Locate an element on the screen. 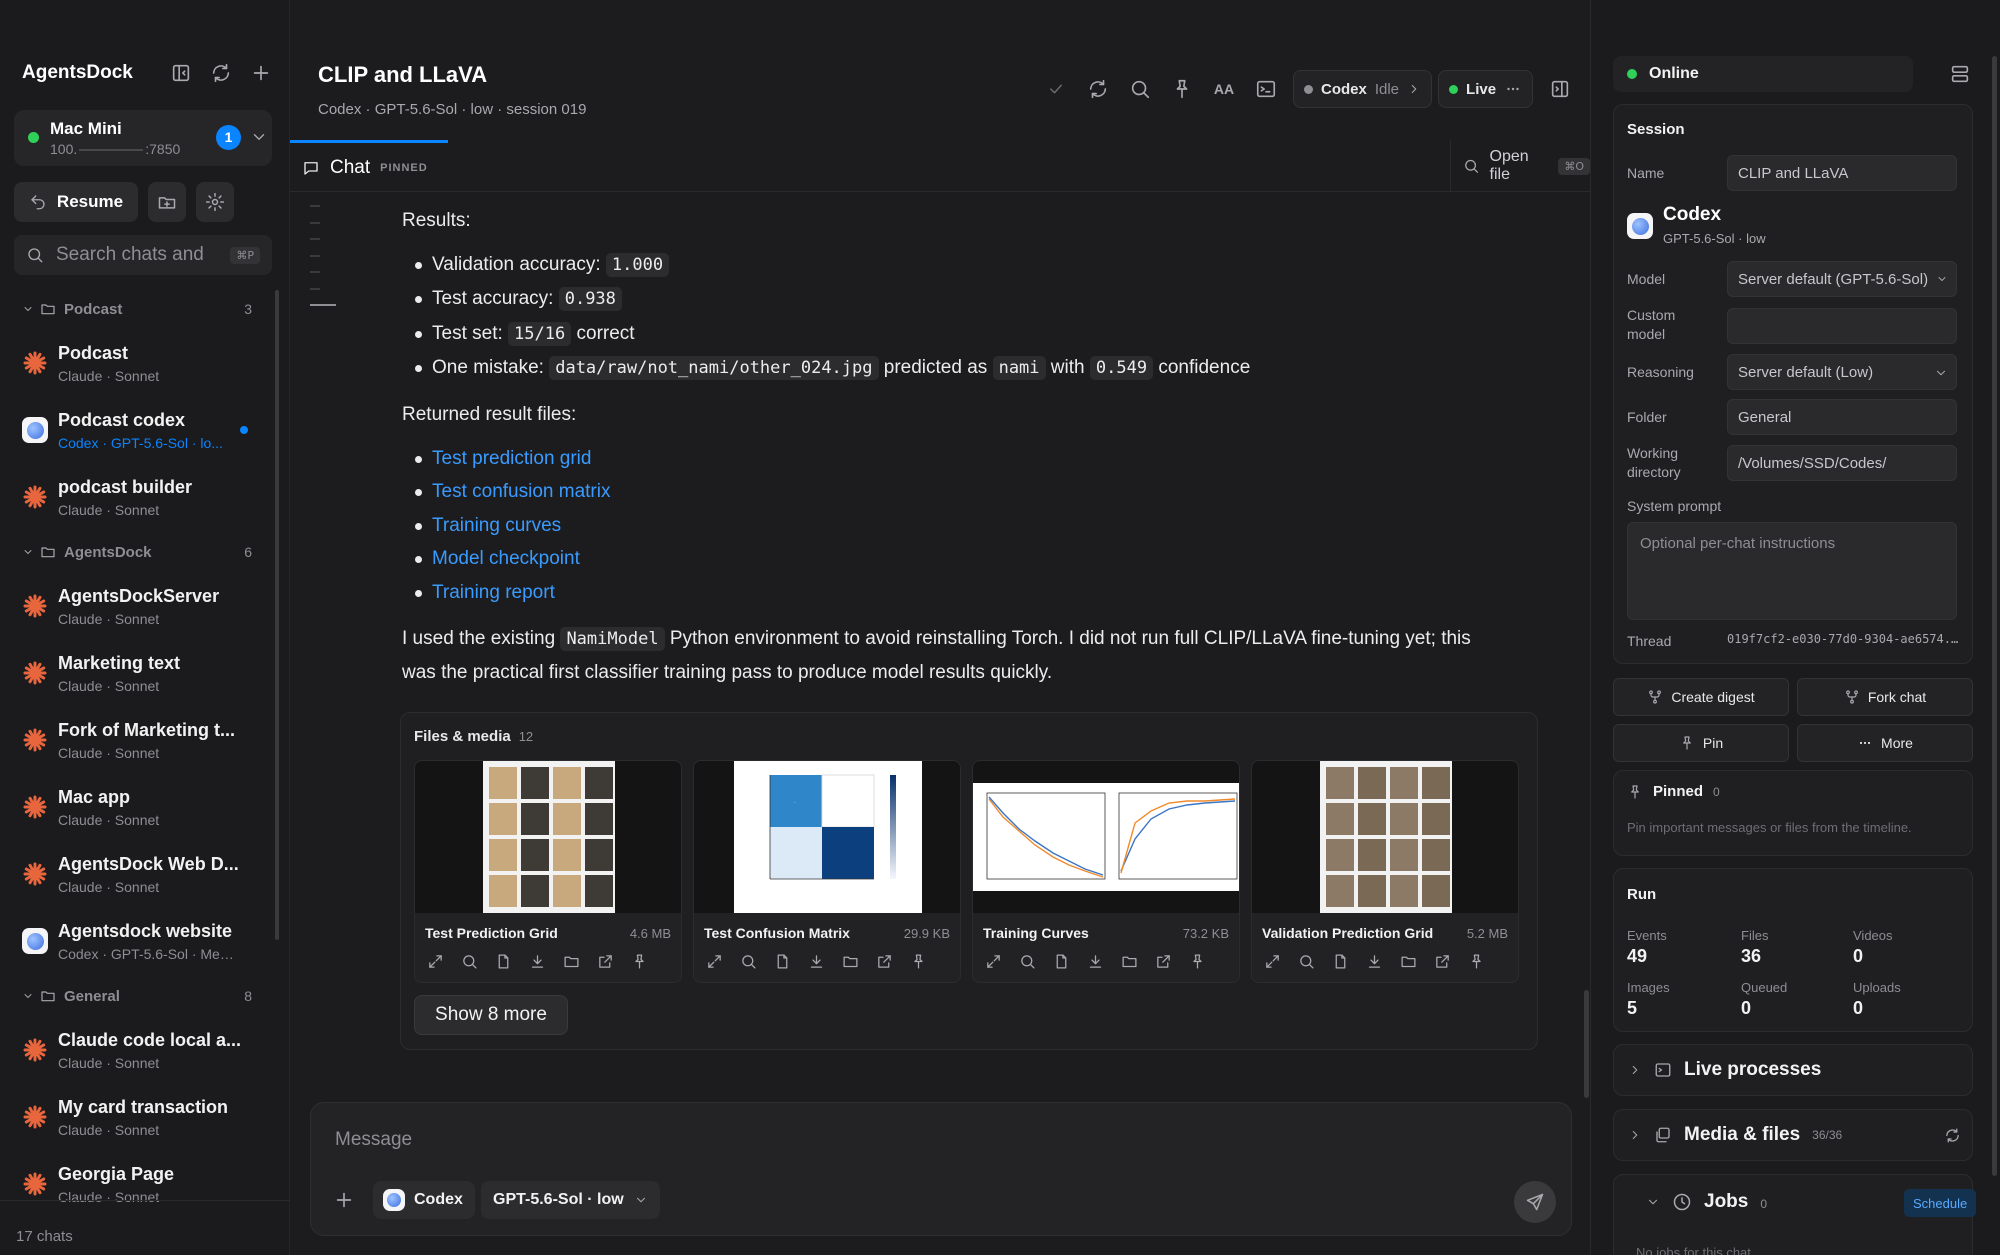  device-selector: Mac Mini 100.:7850 1 is located at coordinates (143, 138).